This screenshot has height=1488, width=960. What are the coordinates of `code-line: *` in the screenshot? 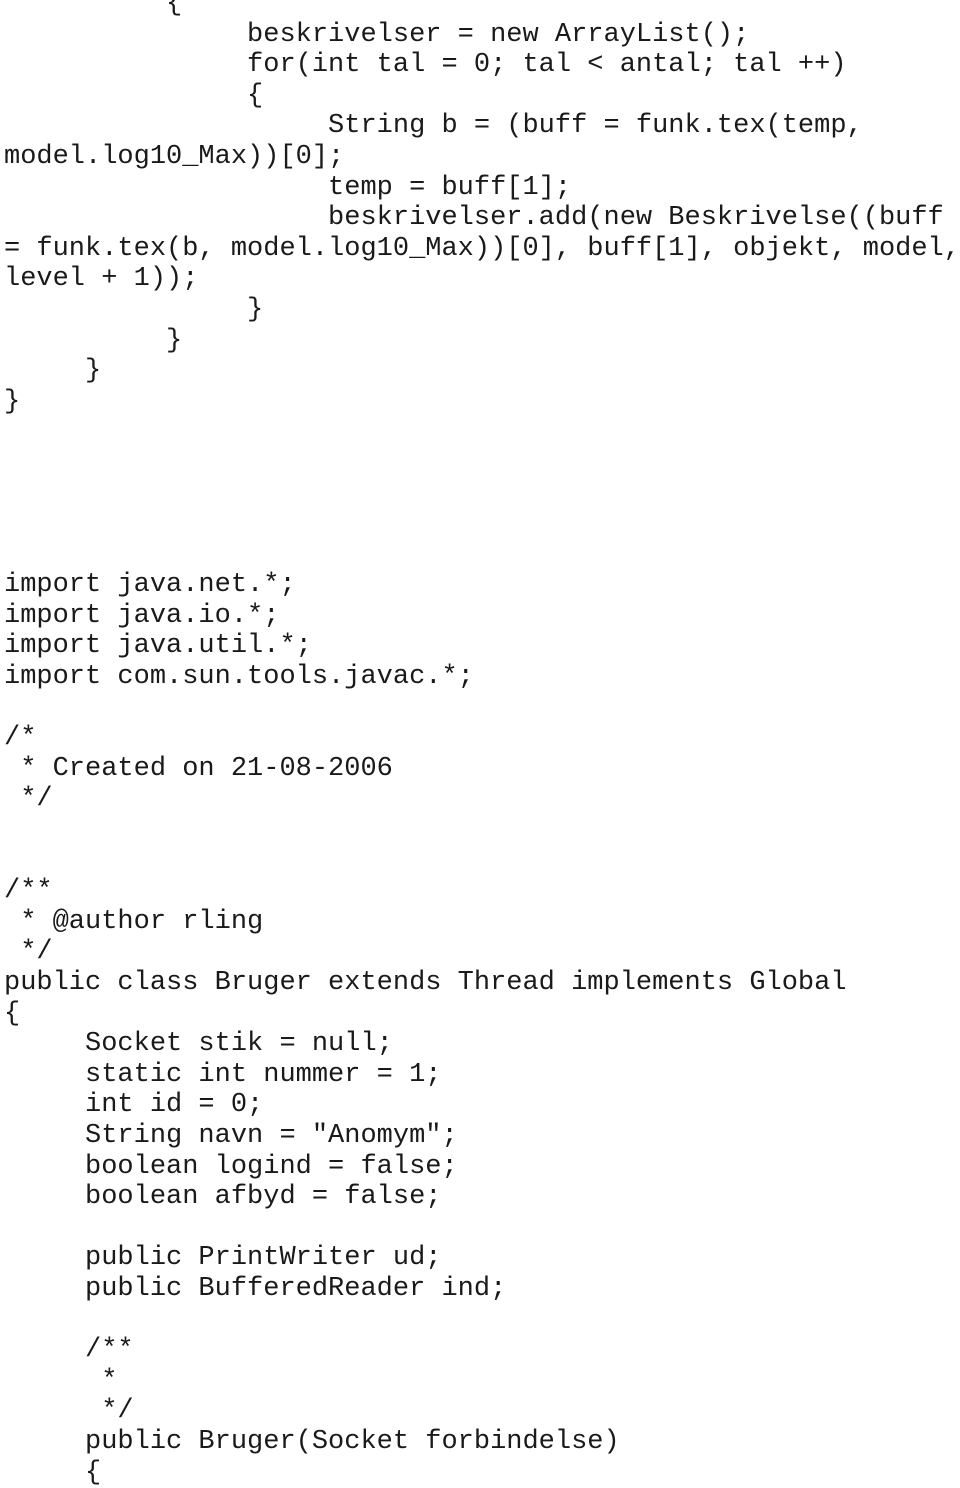 It's located at (482, 1381).